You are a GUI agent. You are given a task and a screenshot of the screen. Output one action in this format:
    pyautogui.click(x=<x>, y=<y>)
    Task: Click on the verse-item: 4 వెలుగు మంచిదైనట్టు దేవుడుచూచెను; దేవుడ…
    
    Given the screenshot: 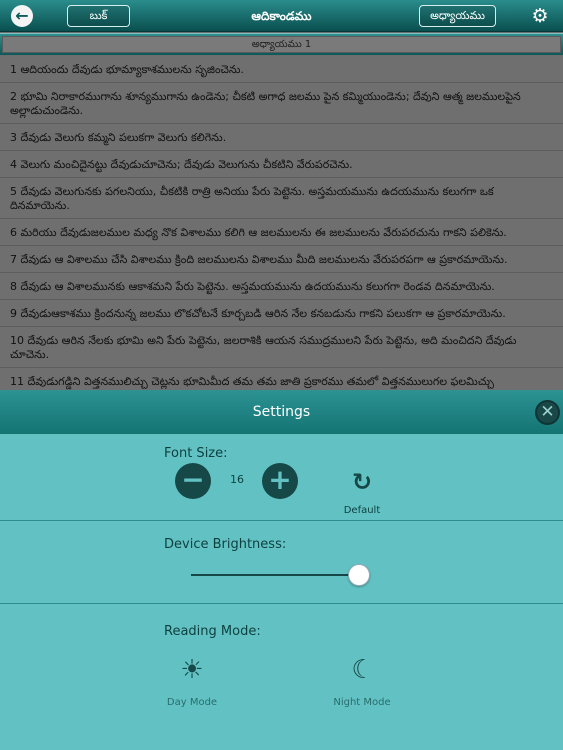 What is the action you would take?
    pyautogui.click(x=281, y=164)
    